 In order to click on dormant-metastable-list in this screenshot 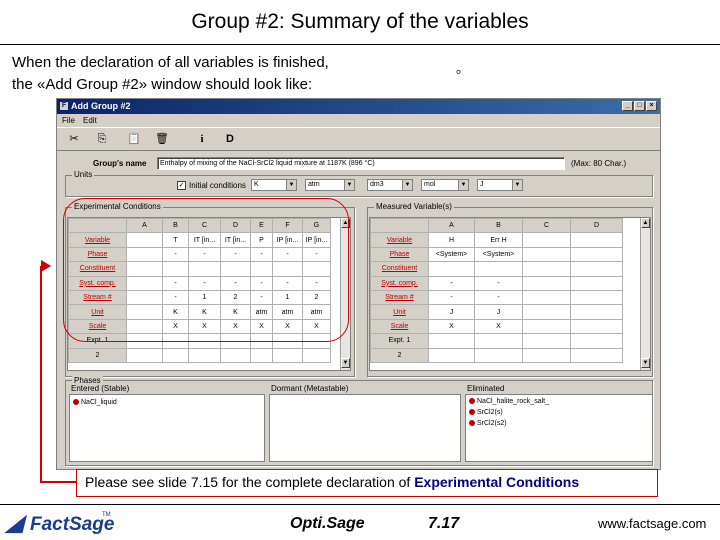, I will do `click(365, 428)`.